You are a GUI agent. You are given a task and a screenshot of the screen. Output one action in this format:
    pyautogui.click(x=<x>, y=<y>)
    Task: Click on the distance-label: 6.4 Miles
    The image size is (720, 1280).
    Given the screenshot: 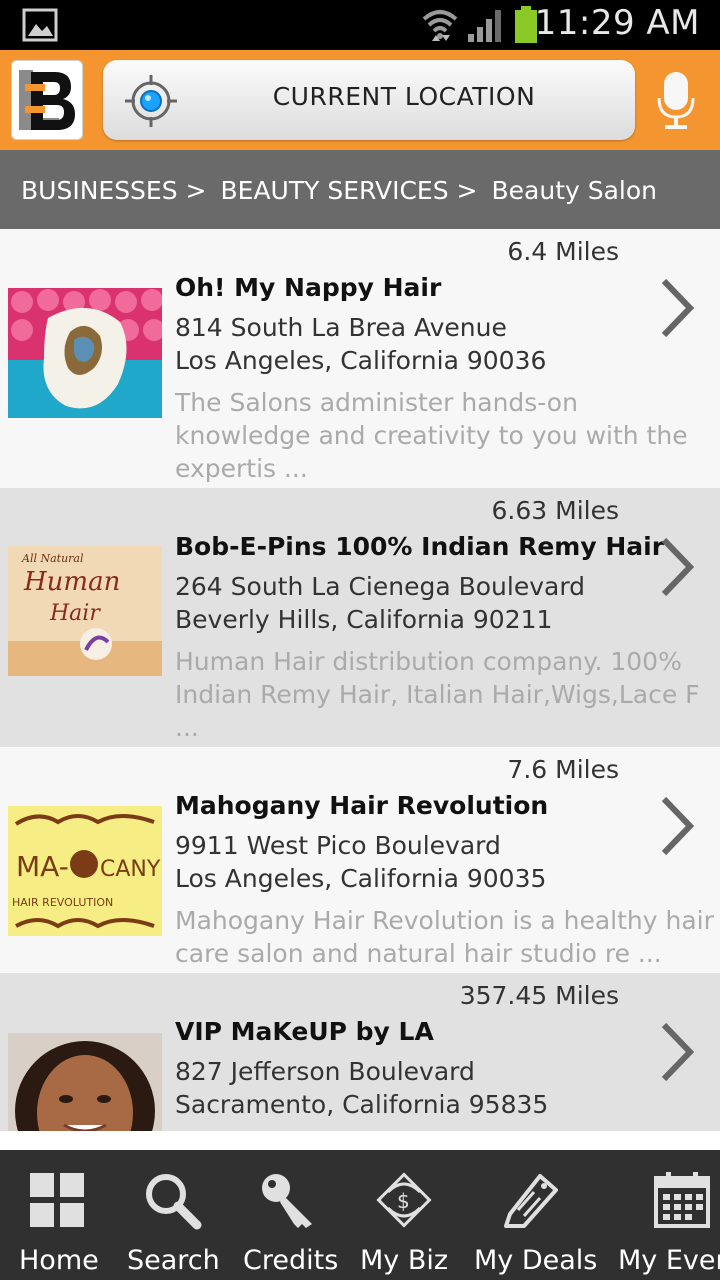 What is the action you would take?
    pyautogui.click(x=563, y=251)
    